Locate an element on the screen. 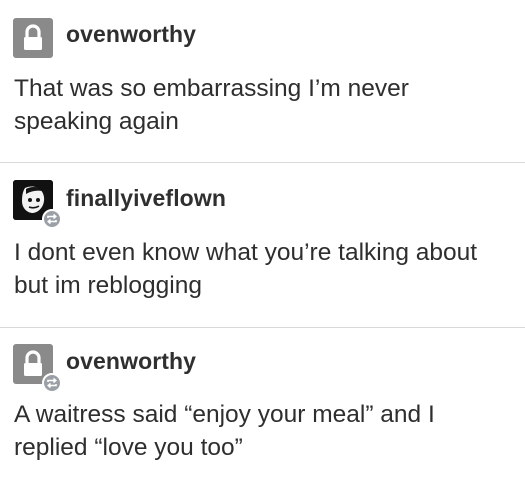  lock-icon is located at coordinates (33, 37).